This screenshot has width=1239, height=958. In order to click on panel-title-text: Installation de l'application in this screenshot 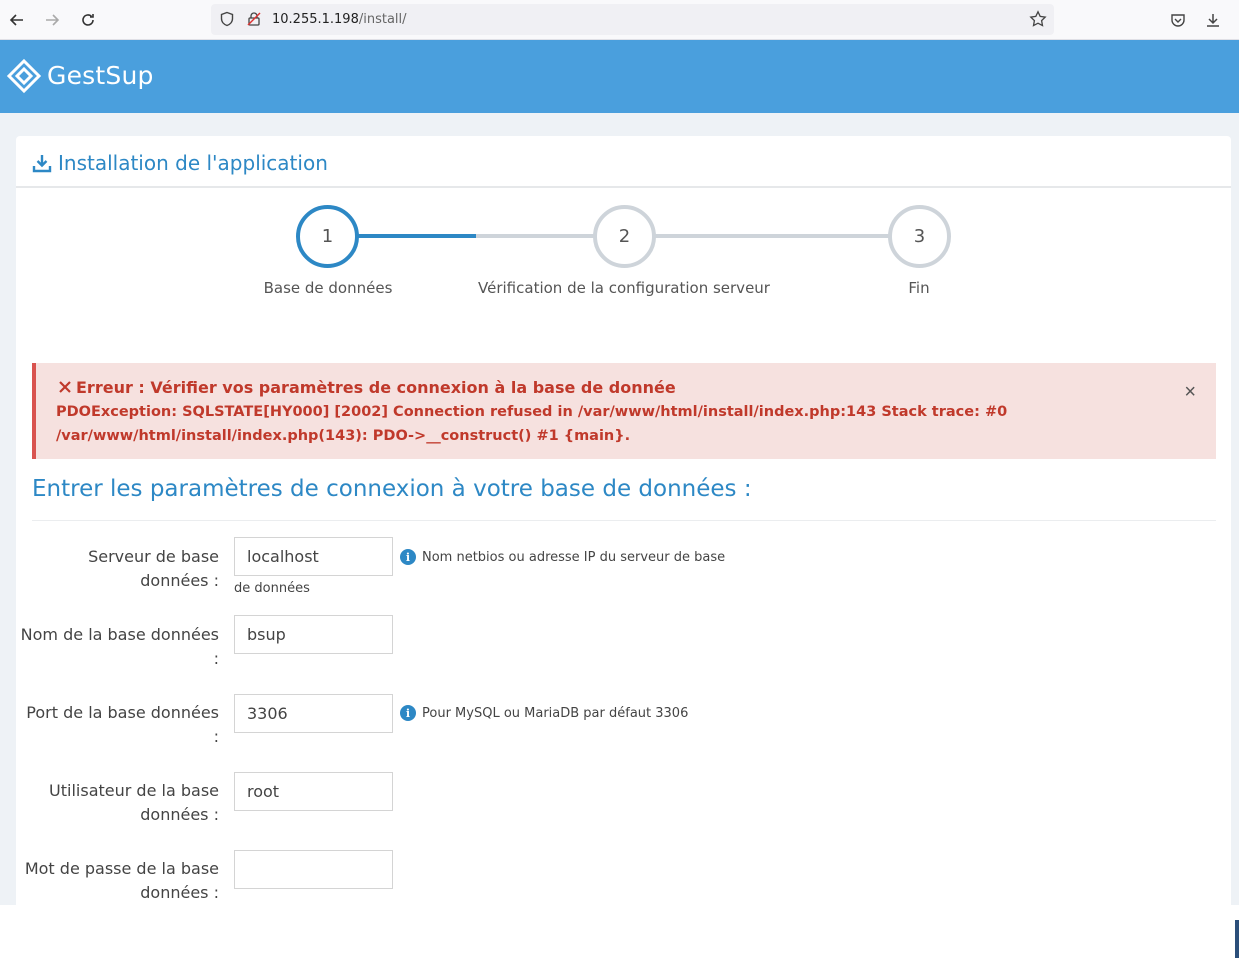, I will do `click(193, 163)`.